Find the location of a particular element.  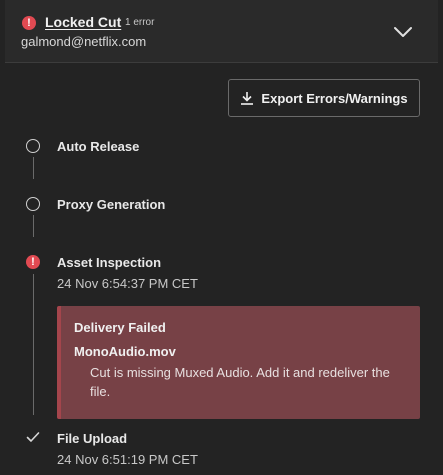

uploader-email: galmond@netflix.com is located at coordinates (84, 41).